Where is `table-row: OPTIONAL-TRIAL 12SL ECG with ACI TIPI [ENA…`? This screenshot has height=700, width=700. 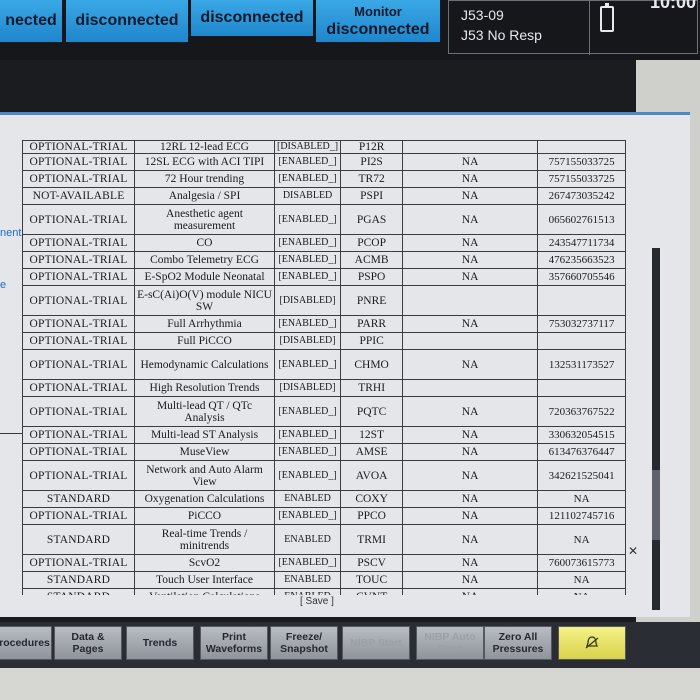
table-row: OPTIONAL-TRIAL 12SL ECG with ACI TIPI [ENA… is located at coordinates (324, 162).